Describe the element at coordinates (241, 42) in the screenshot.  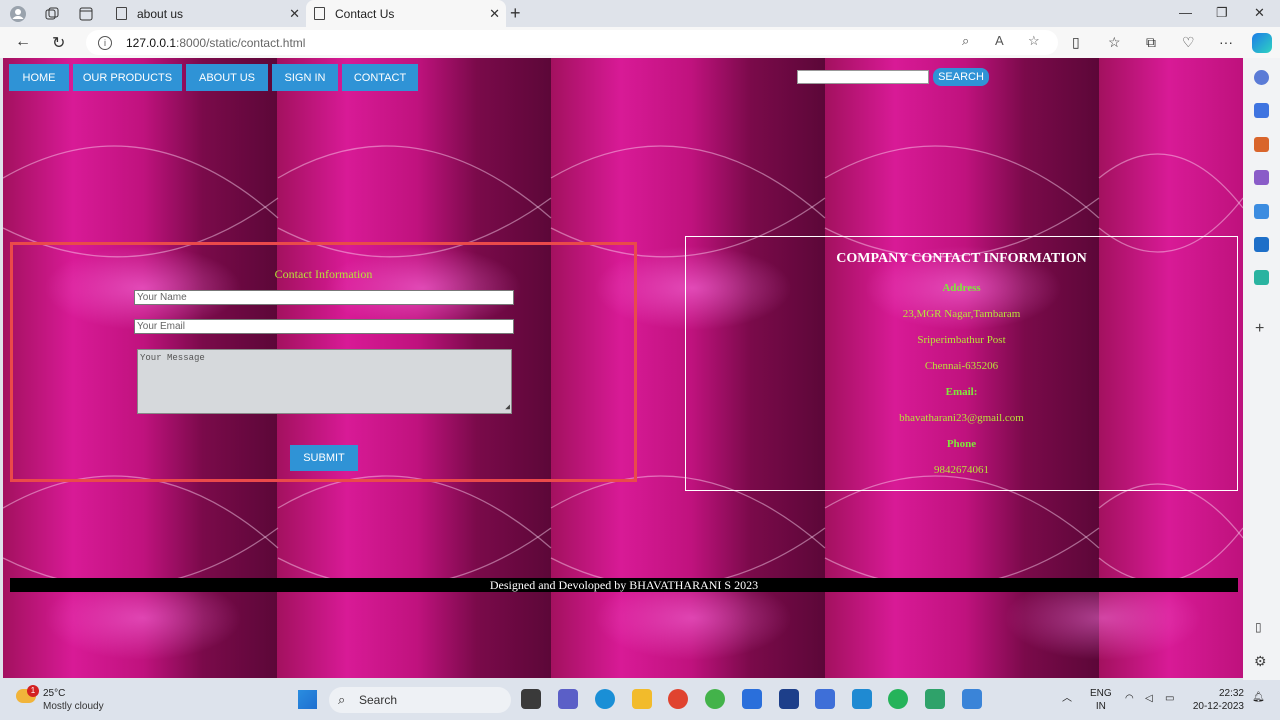
I see `url-path: :8000/static/contact.html` at that location.